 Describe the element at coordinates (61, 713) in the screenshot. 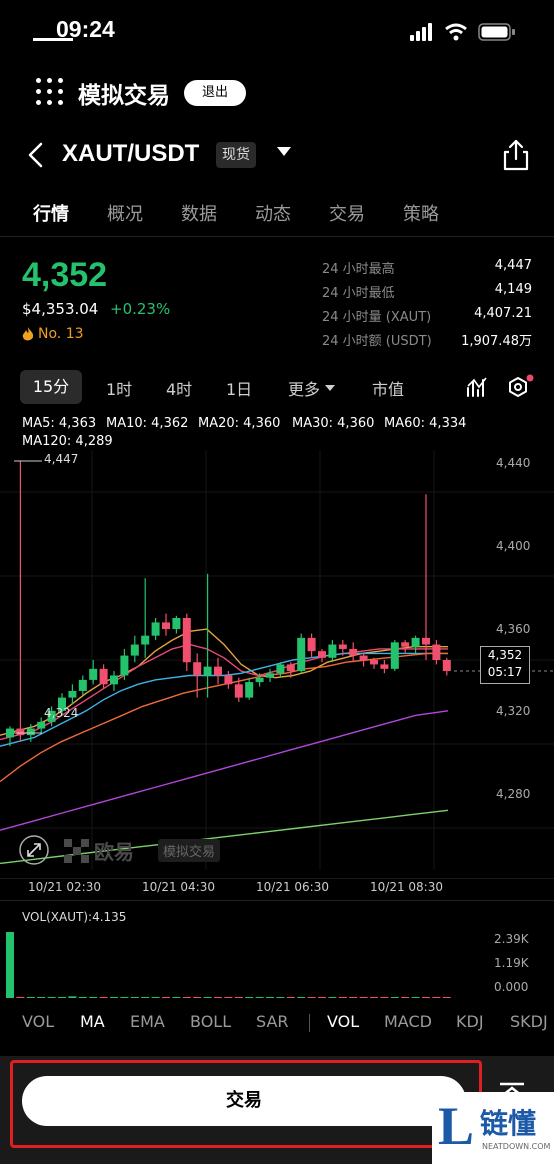

I see `low-marker-label: 4,324` at that location.